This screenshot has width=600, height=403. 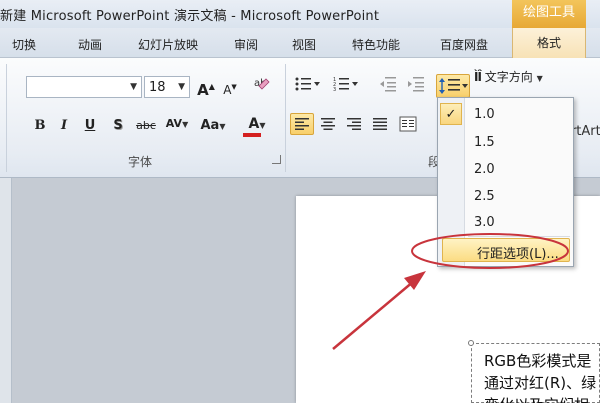 I want to click on menu-item-1-5: 1.5, so click(x=484, y=142).